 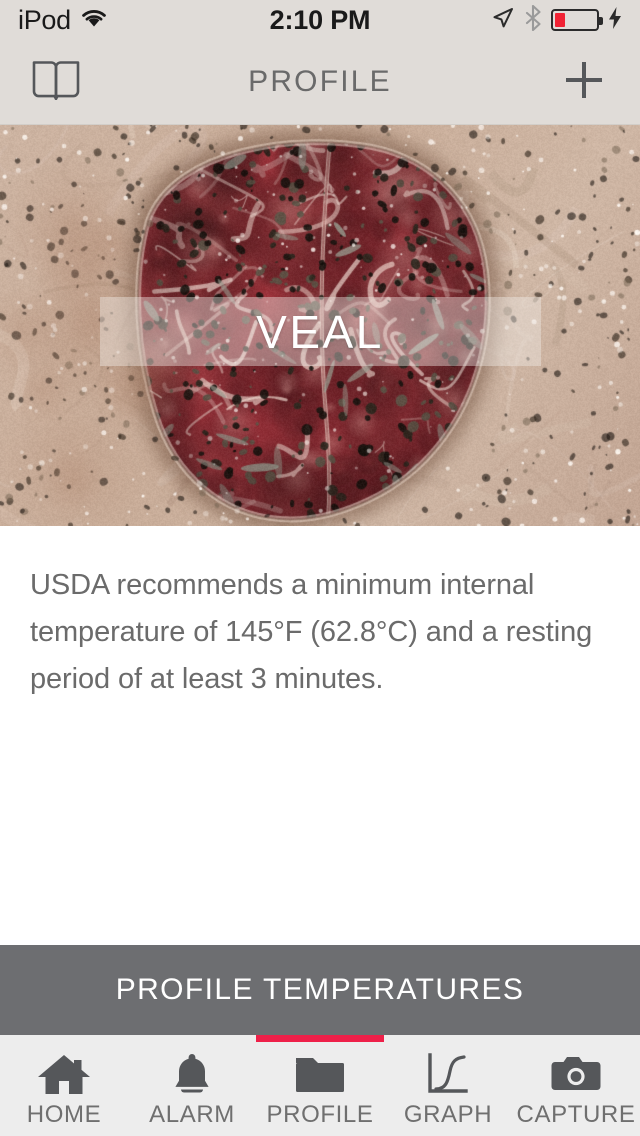 I want to click on library-button, so click(x=56, y=82).